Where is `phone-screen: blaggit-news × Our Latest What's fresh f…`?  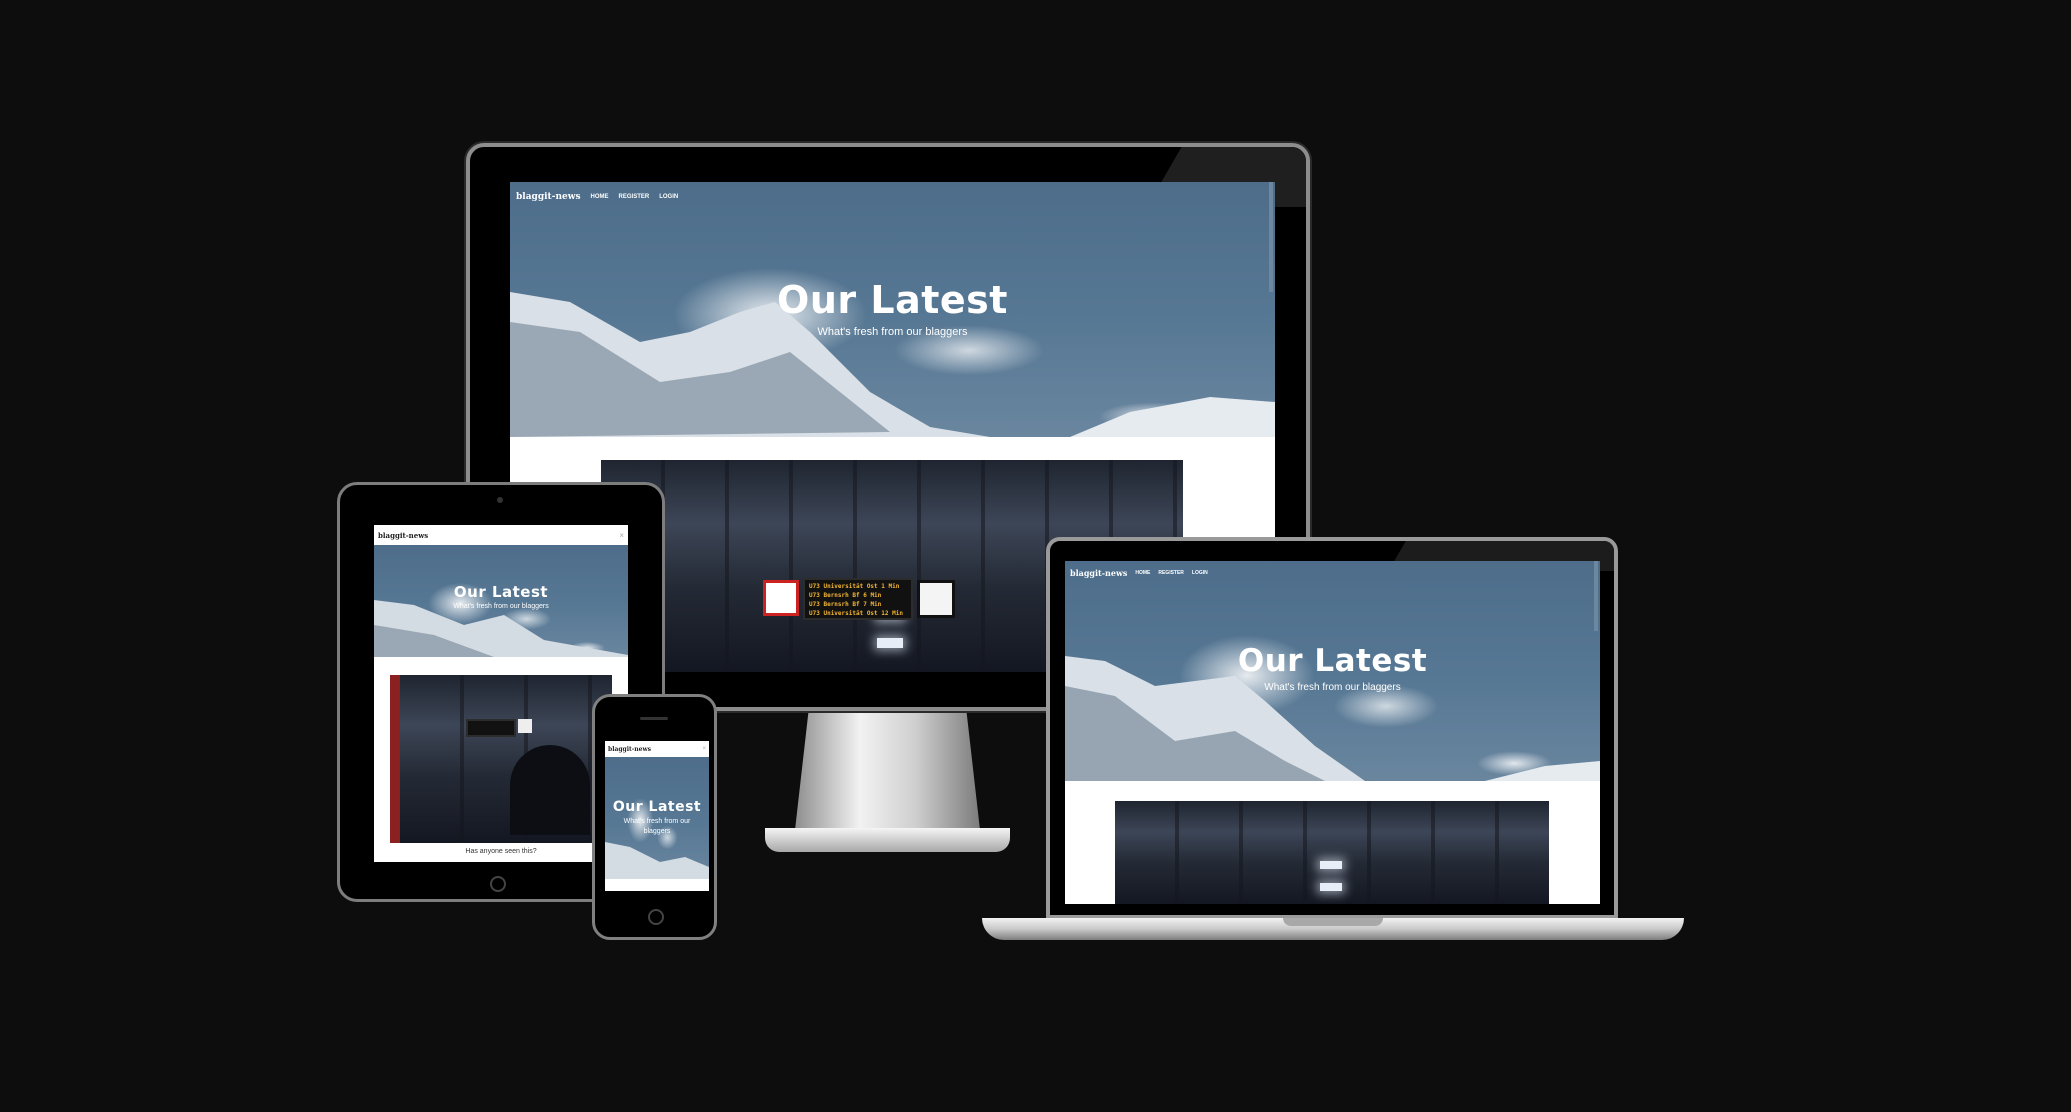 phone-screen: blaggit-news × Our Latest What's fresh f… is located at coordinates (657, 816).